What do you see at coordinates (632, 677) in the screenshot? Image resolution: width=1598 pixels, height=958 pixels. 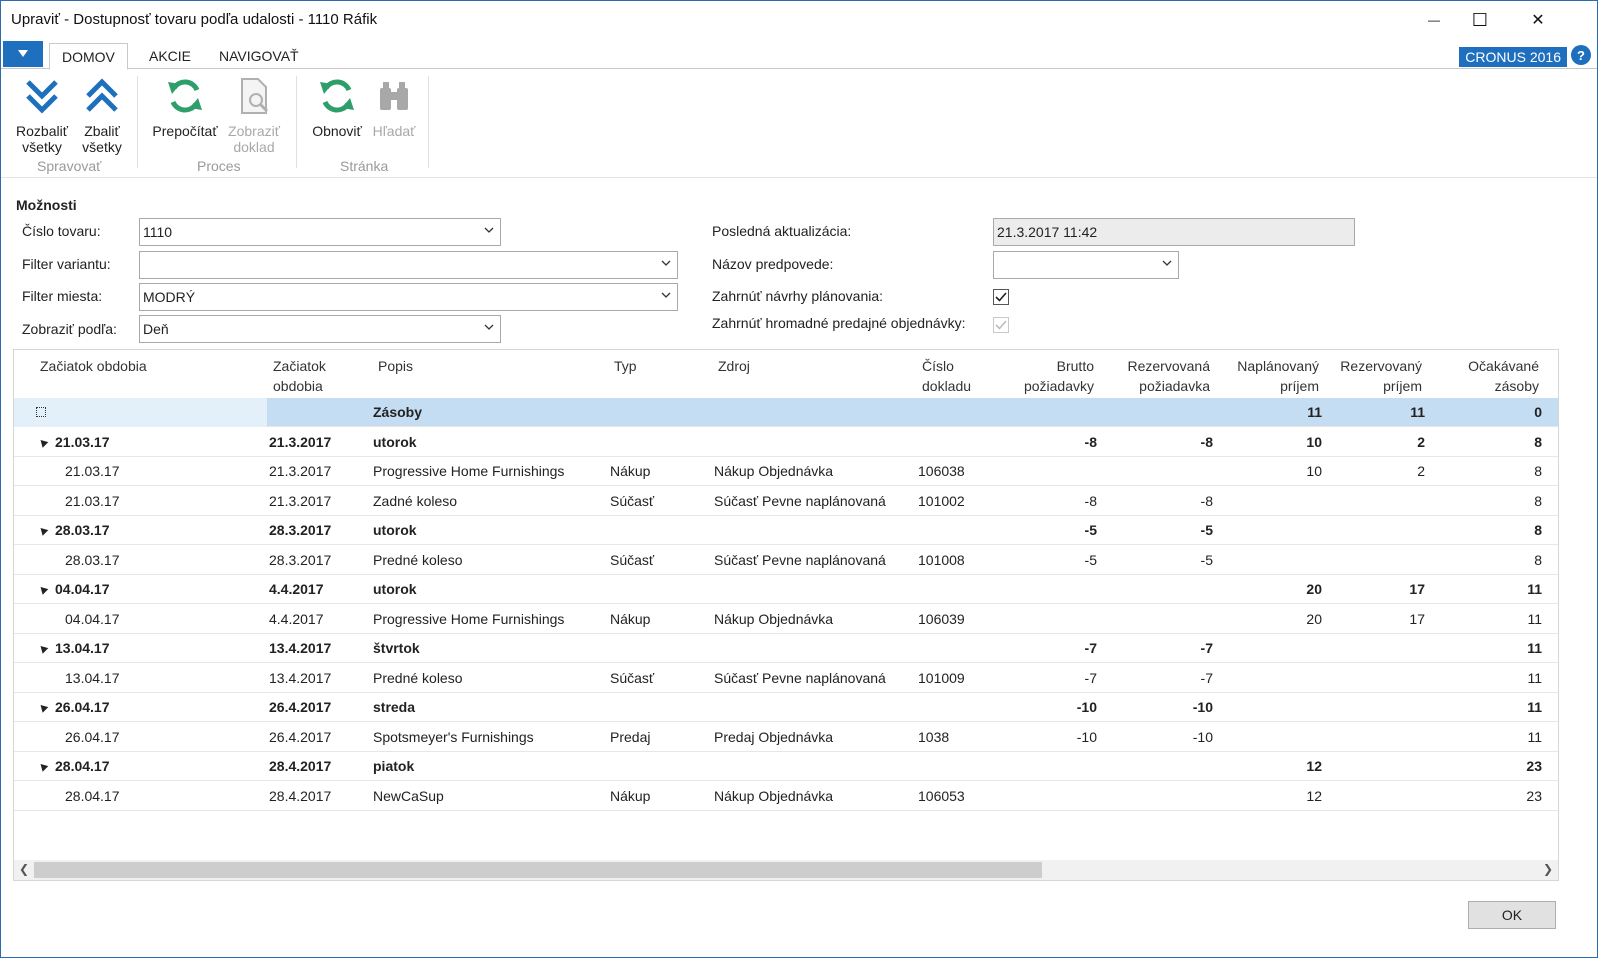 I see `type-cell: Súčasť` at bounding box center [632, 677].